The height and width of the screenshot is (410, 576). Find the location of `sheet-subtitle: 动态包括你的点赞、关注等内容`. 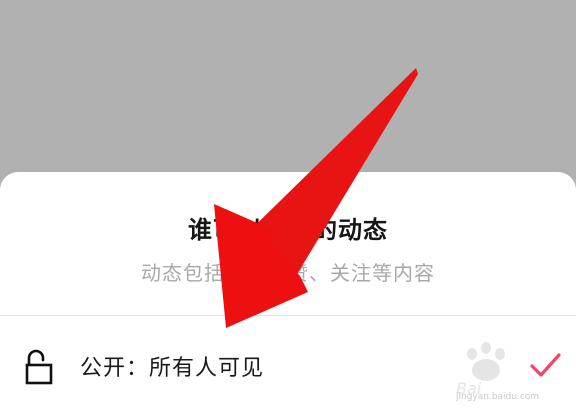

sheet-subtitle: 动态包括你的点赞、关注等内容 is located at coordinates (288, 273).